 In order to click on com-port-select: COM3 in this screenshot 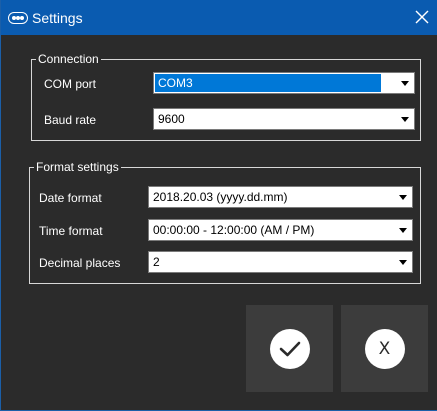, I will do `click(284, 83)`.